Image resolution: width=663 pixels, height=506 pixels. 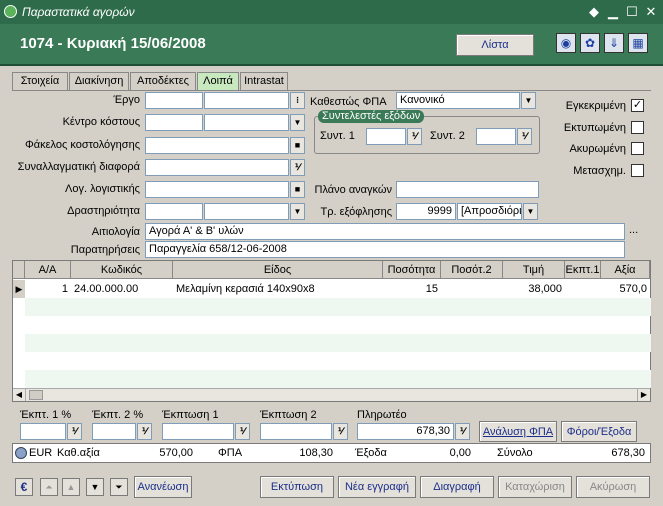 I want to click on kentro-code-input, so click(x=174, y=122).